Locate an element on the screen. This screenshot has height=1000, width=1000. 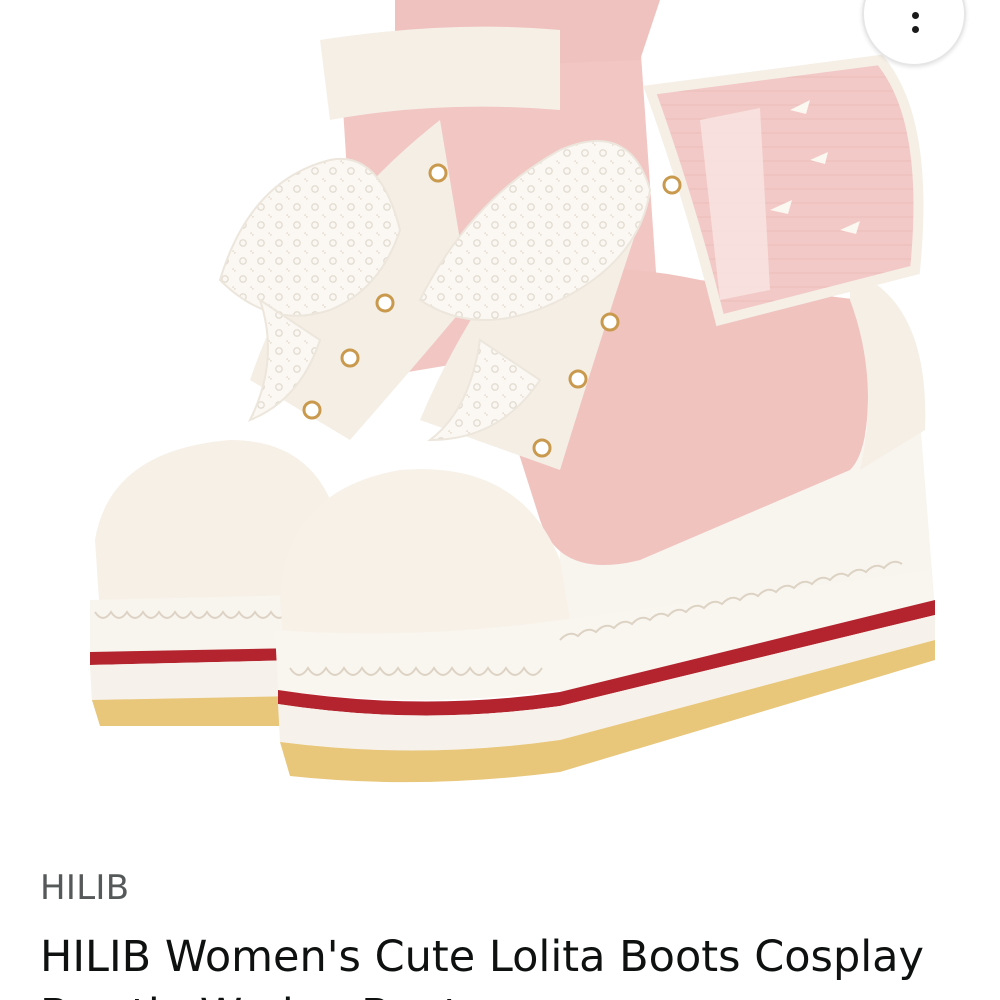
product-brand: HILIB is located at coordinates (84, 888).